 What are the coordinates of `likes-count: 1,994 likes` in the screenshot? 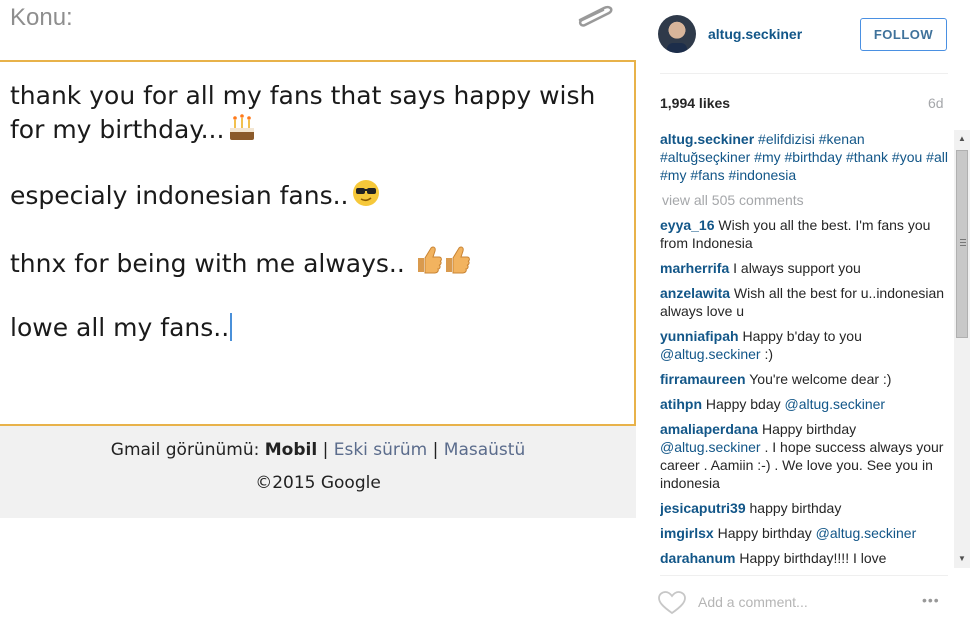 It's located at (695, 103).